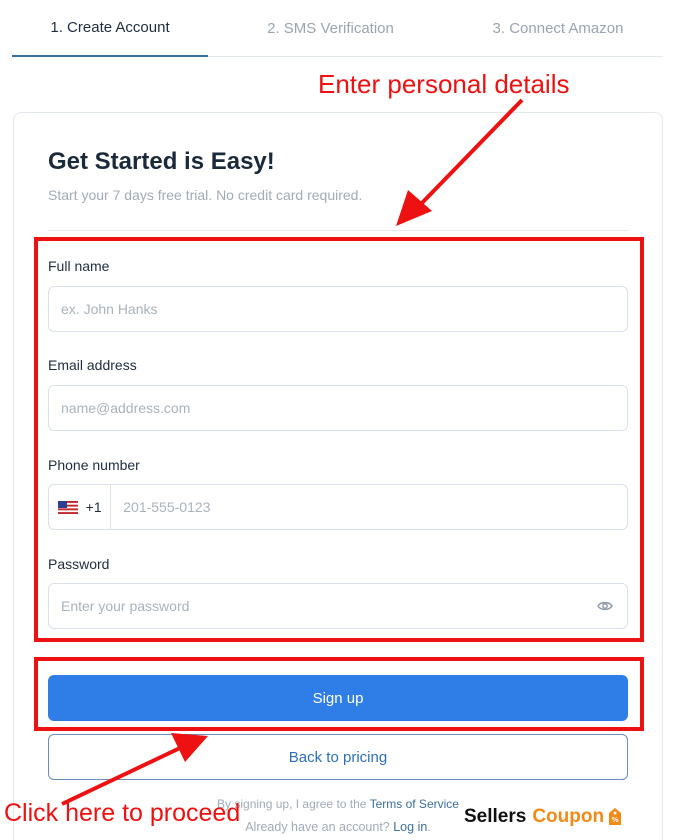  Describe the element at coordinates (161, 161) in the screenshot. I see `page-title: Get Started is Easy!` at that location.